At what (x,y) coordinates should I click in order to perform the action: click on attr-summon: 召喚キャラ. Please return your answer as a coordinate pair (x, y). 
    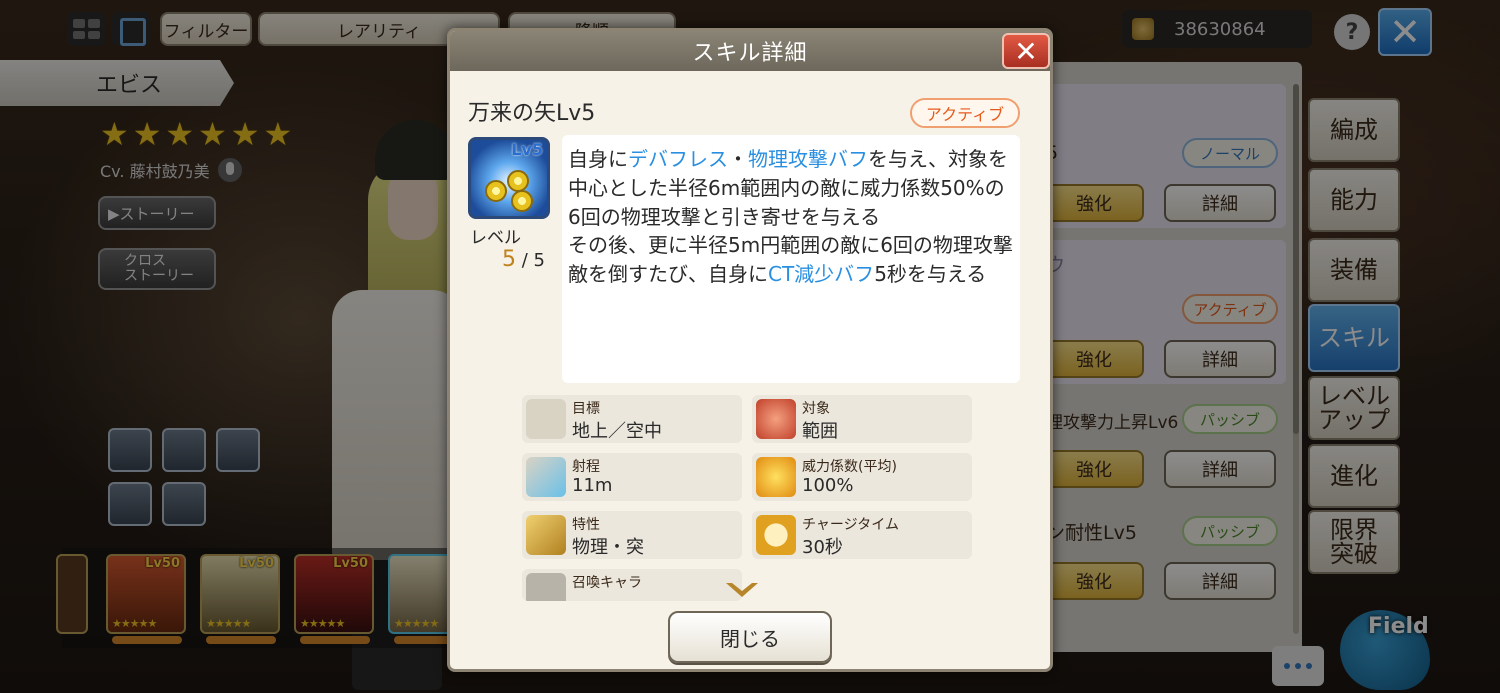
    Looking at the image, I should click on (632, 585).